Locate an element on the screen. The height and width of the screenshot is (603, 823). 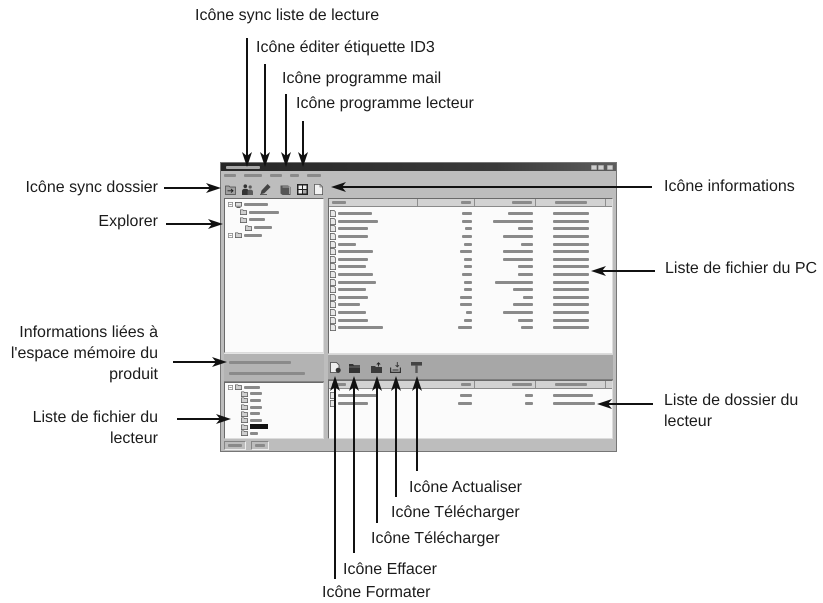
callout-label: Icône programme mail is located at coordinates (362, 79).